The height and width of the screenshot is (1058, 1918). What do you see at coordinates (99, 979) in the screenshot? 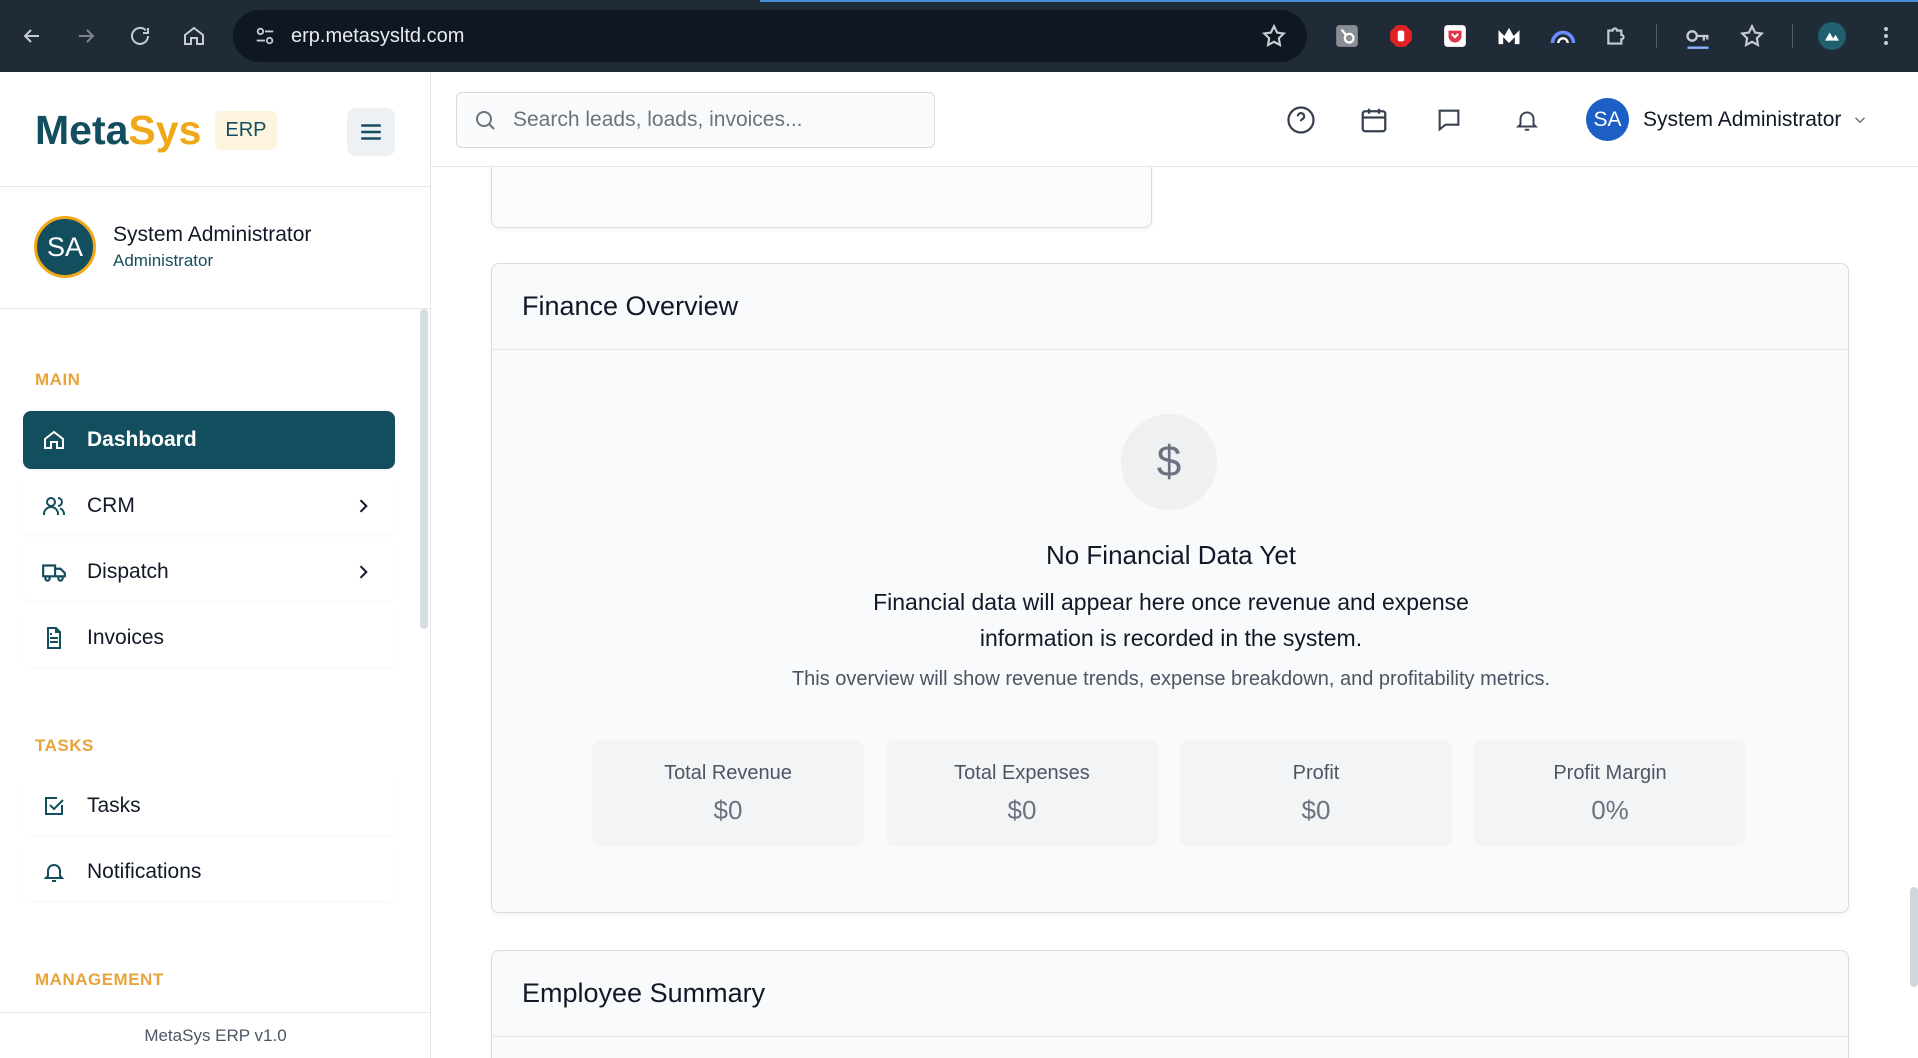
I see `section-label-management: MANAGEMENT` at bounding box center [99, 979].